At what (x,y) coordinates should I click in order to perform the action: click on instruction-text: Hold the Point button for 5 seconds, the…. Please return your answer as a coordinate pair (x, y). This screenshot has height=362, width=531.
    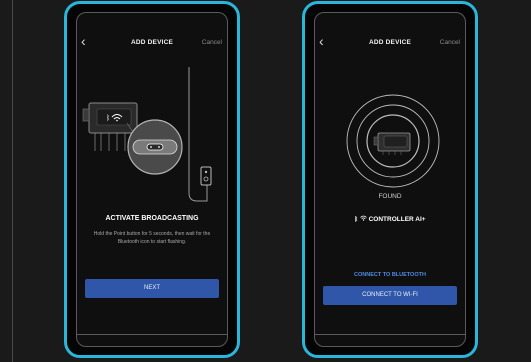
    Looking at the image, I should click on (152, 238).